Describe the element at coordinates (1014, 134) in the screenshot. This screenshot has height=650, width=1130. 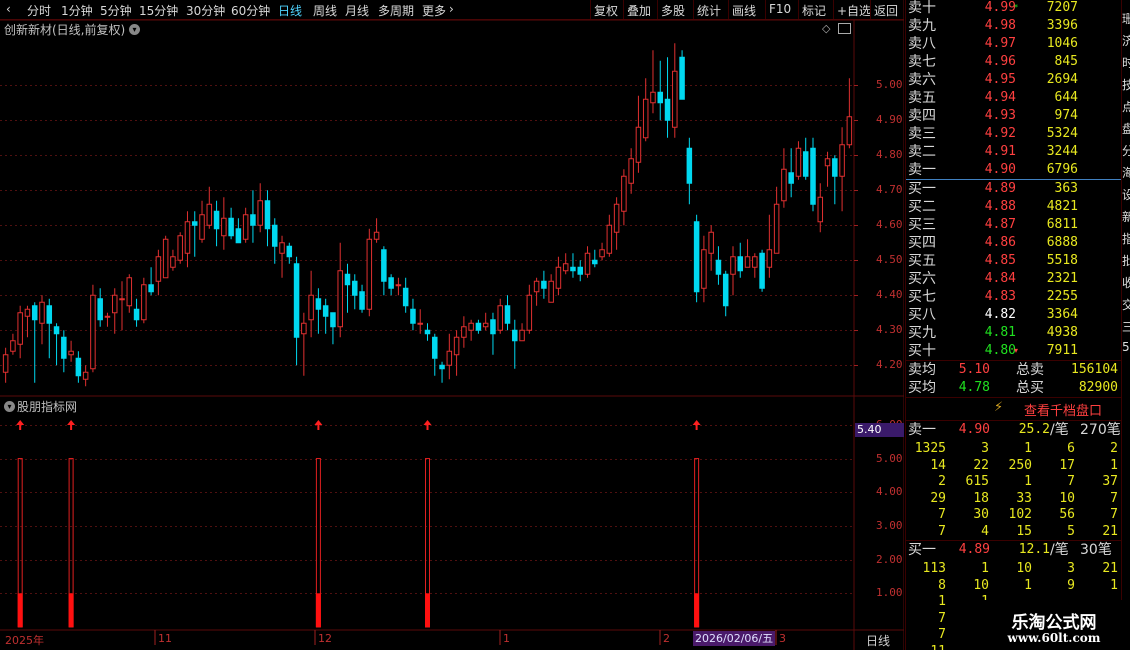
I see `order-book-row: 卖三 4.92 5324` at that location.